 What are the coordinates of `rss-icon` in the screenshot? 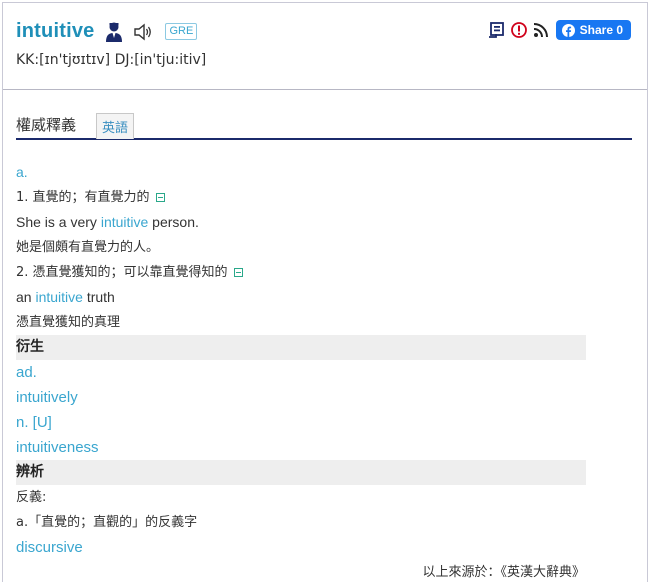 It's located at (541, 30).